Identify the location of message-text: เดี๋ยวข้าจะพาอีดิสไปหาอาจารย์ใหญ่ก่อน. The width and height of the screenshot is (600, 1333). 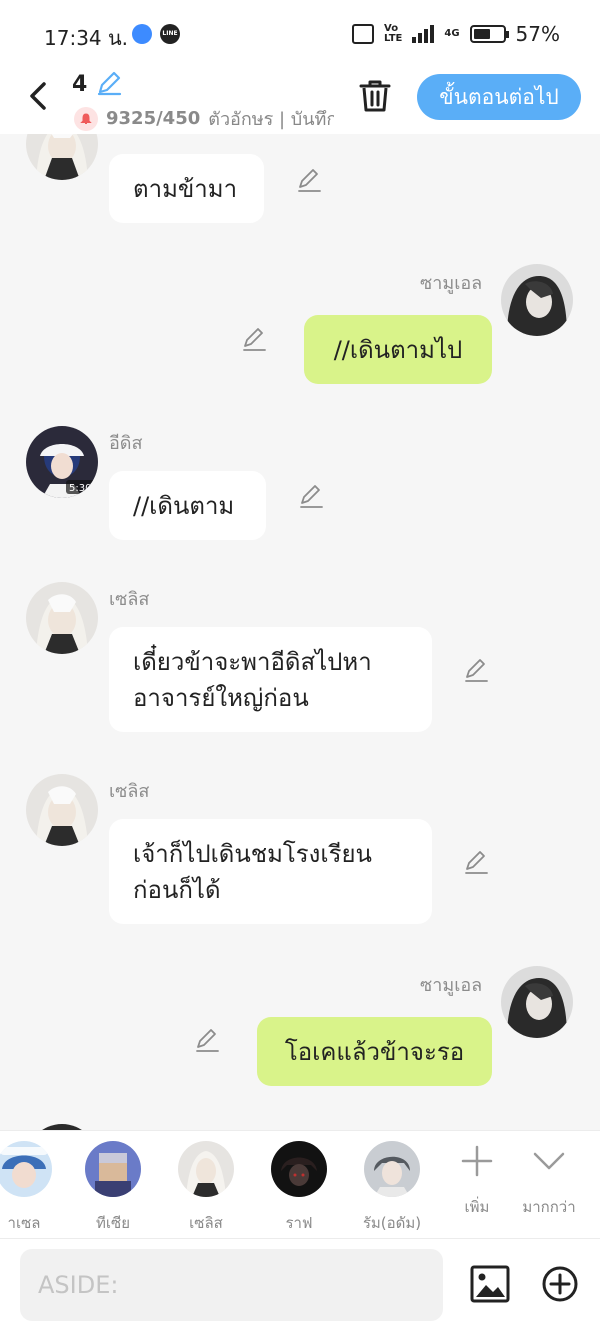
(252, 679).